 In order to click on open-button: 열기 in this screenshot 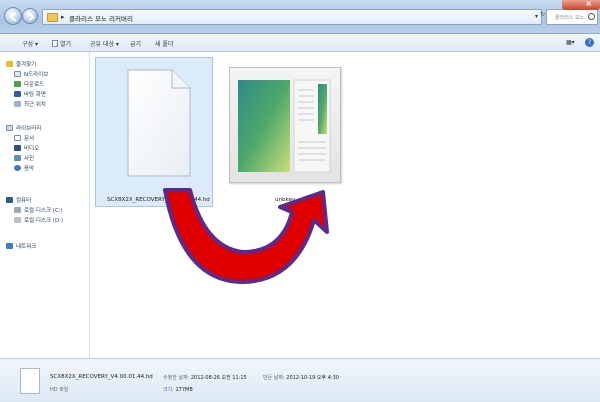, I will do `click(61, 43)`.